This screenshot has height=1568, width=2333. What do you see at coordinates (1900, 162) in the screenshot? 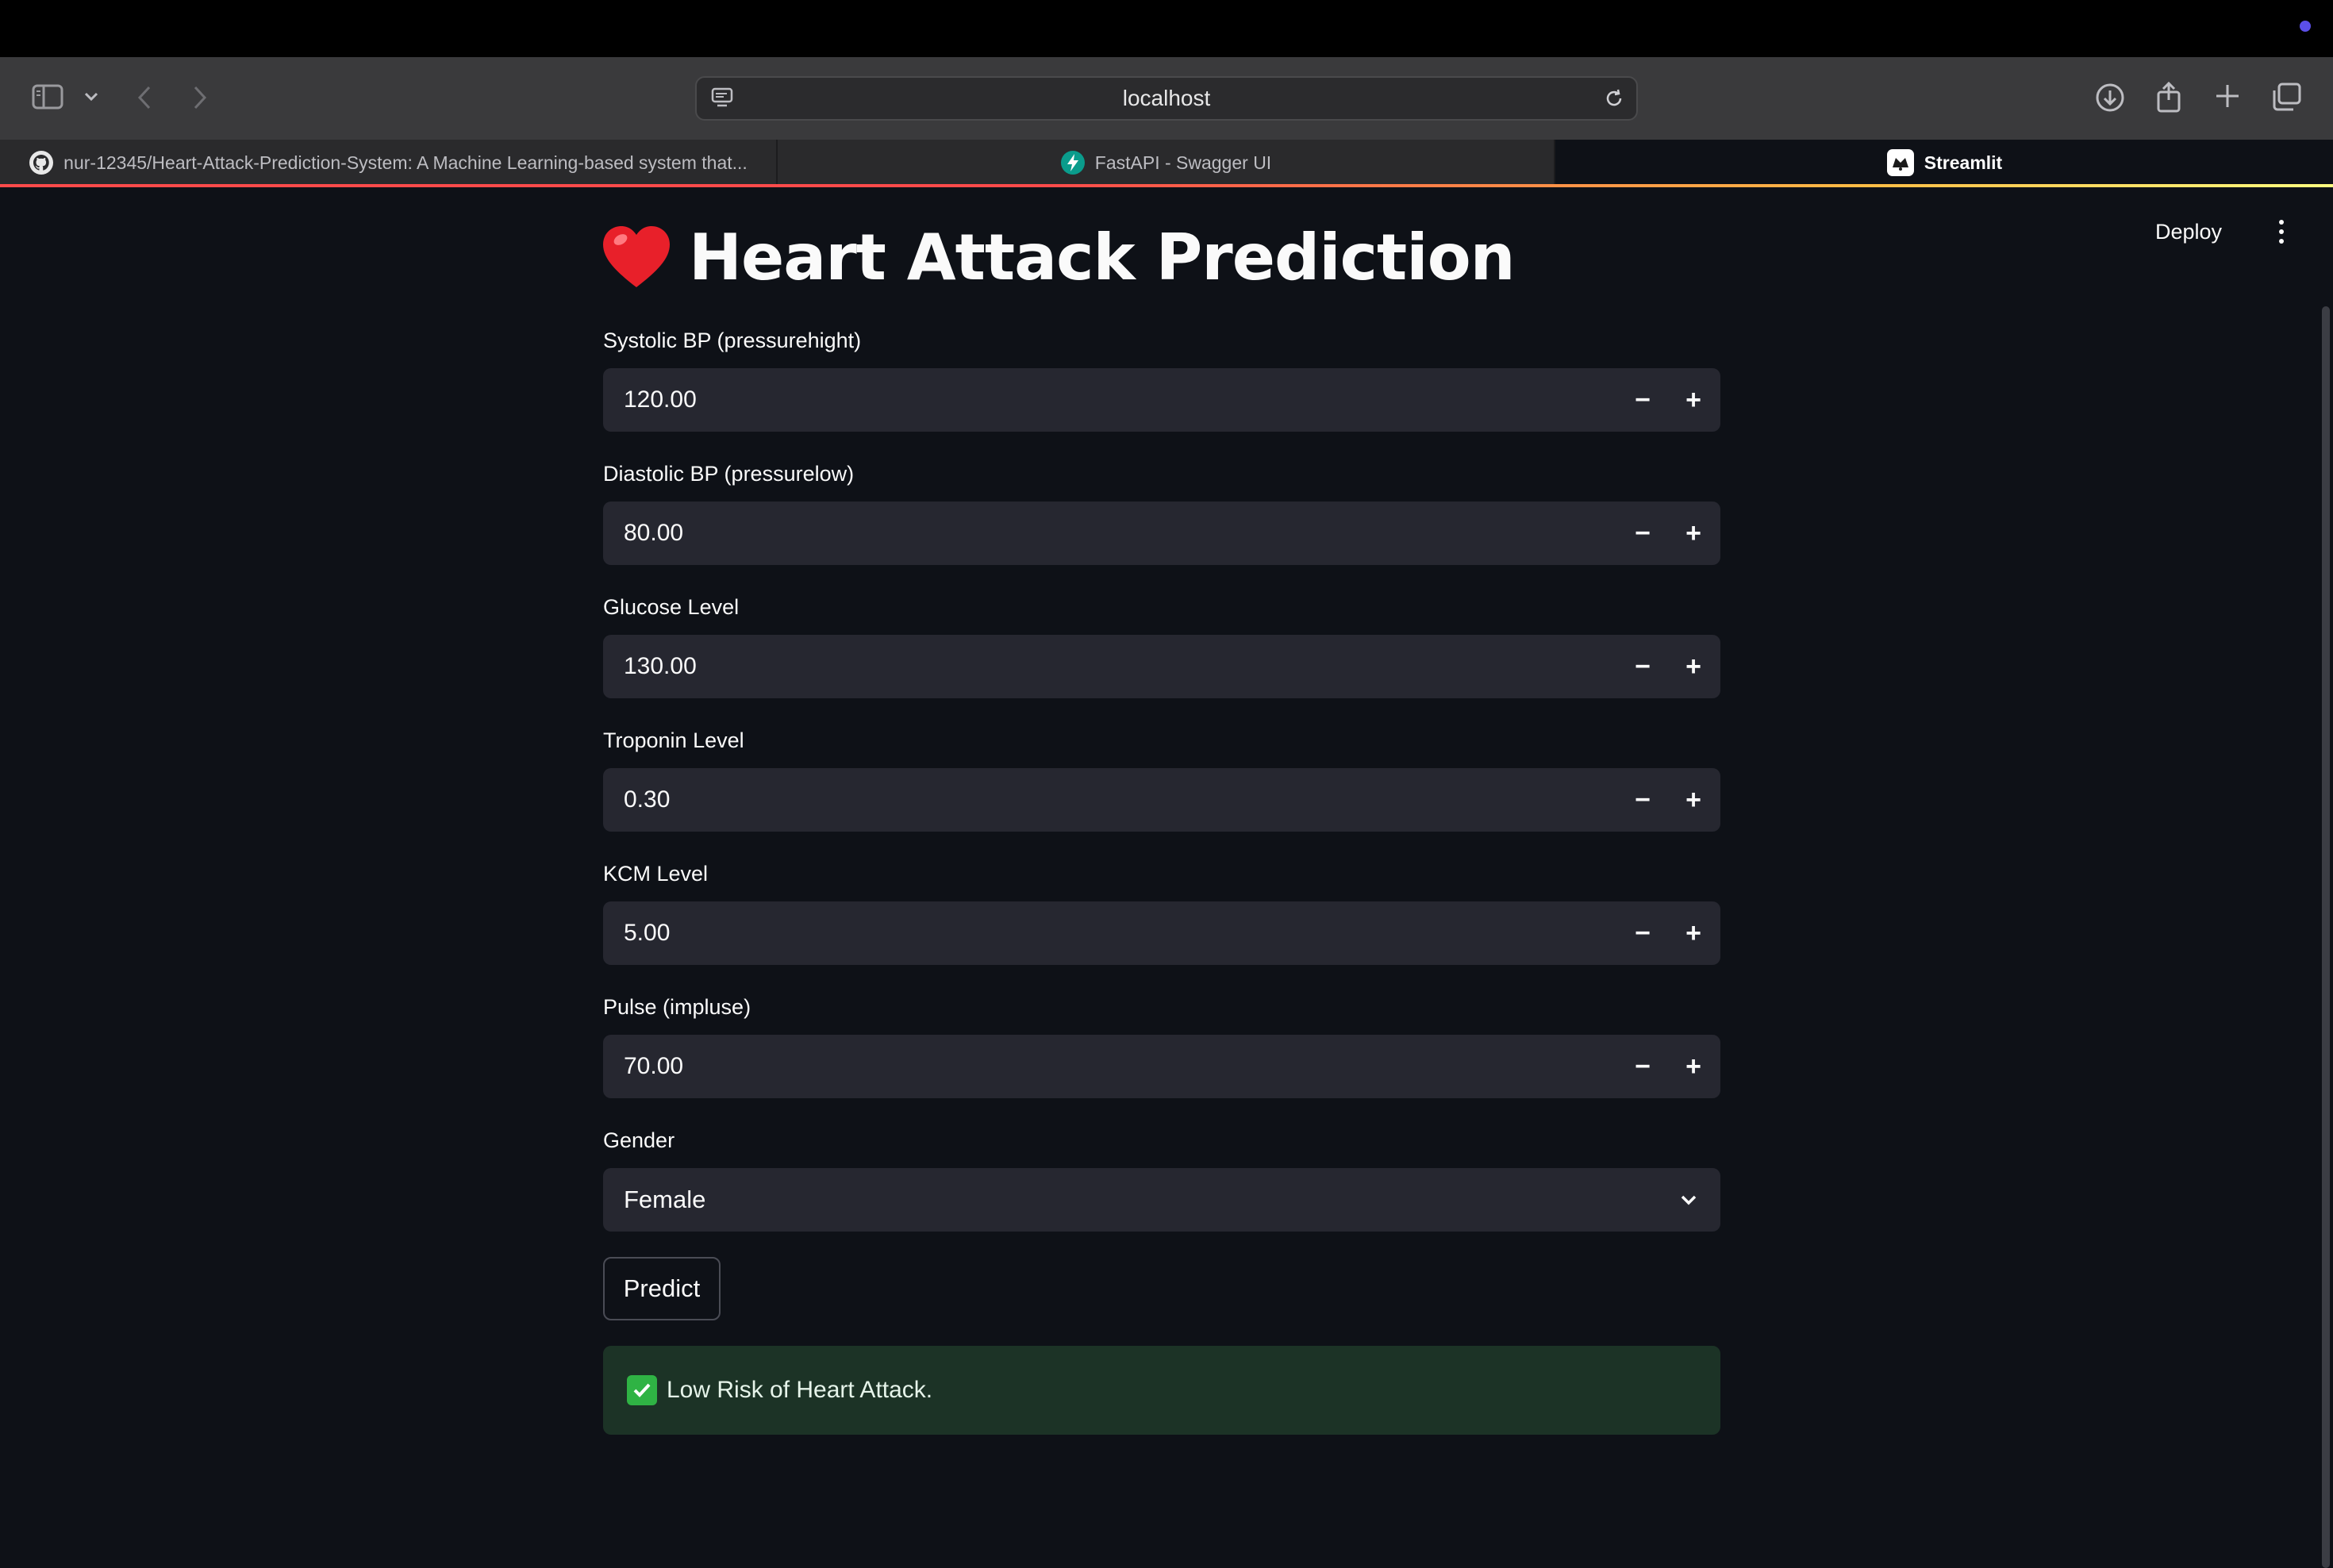
I see `streamlit-icon` at bounding box center [1900, 162].